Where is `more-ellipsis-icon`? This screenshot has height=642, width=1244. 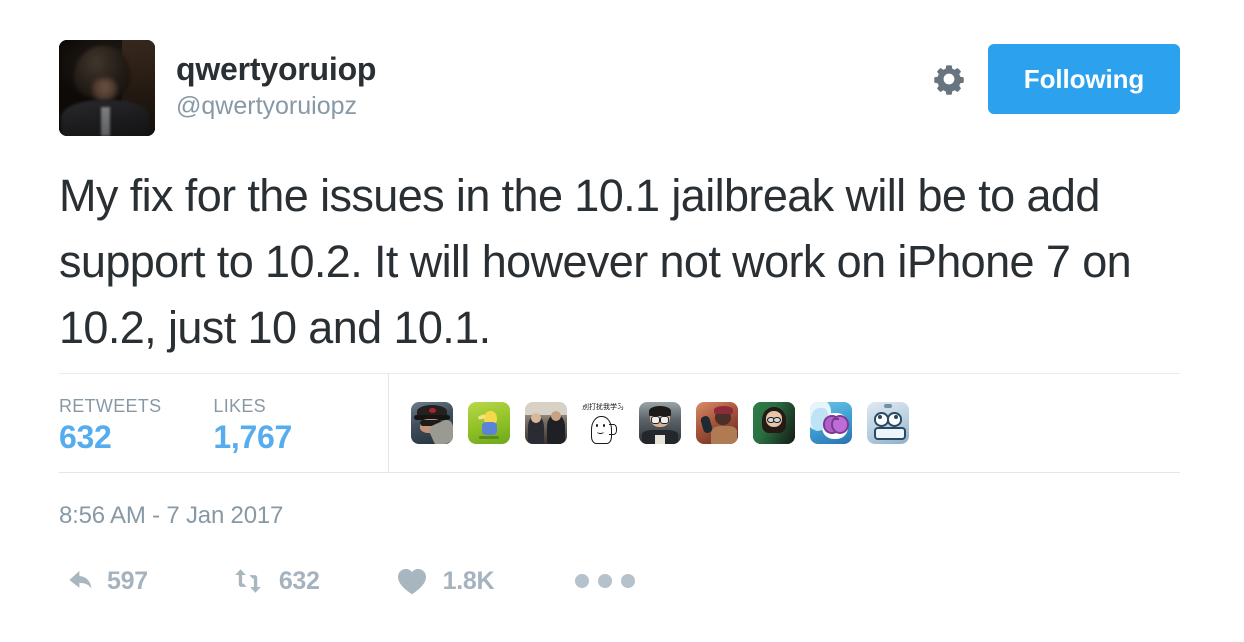
more-ellipsis-icon is located at coordinates (605, 581).